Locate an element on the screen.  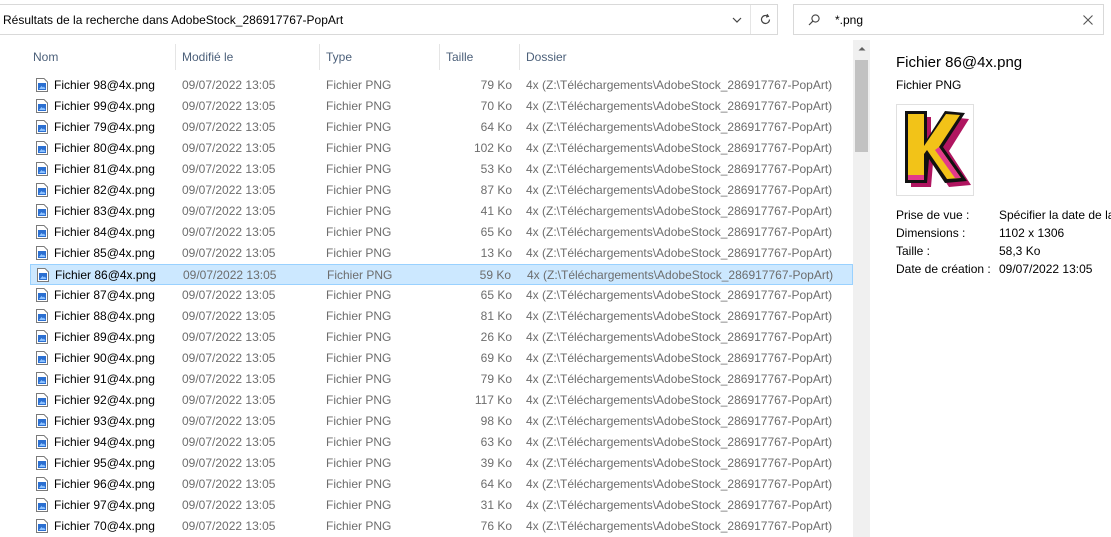
file-name: Fichier 82@4x.png is located at coordinates (104, 190).